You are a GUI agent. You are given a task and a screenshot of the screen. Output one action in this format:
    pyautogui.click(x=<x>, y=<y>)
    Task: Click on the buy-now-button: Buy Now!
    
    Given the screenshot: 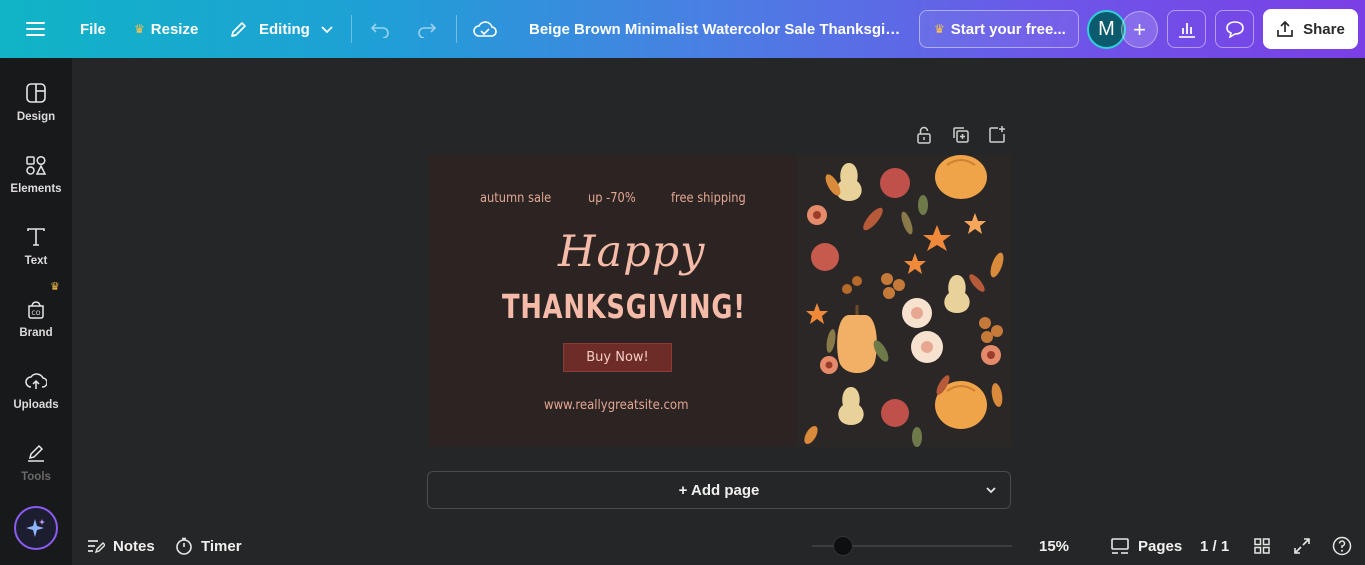 What is the action you would take?
    pyautogui.click(x=617, y=357)
    